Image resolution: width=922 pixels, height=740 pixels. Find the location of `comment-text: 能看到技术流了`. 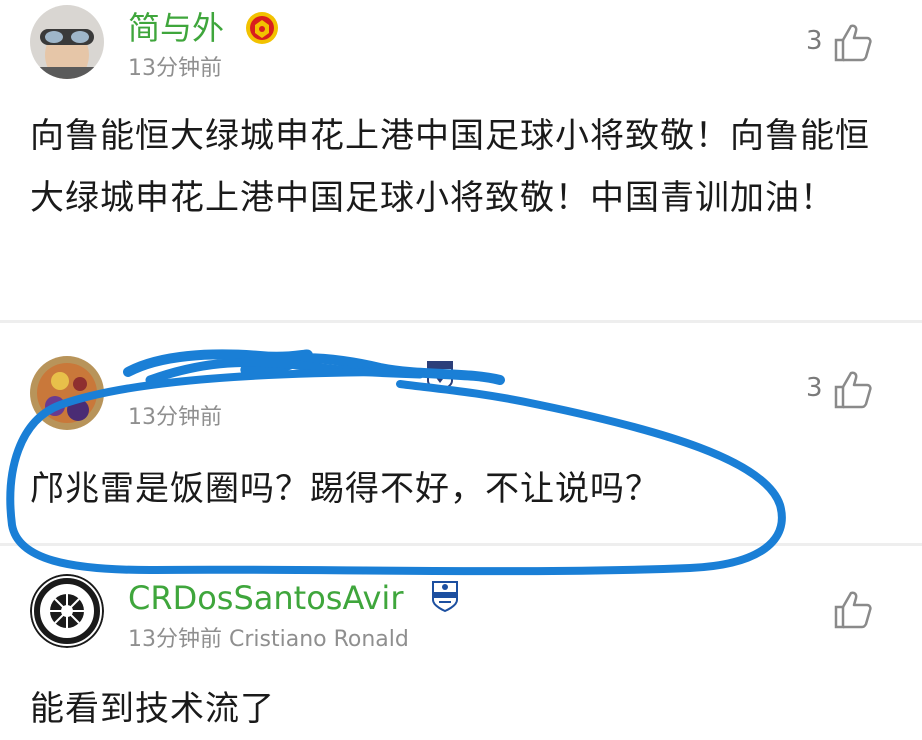

comment-text: 能看到技术流了 is located at coordinates (152, 709).